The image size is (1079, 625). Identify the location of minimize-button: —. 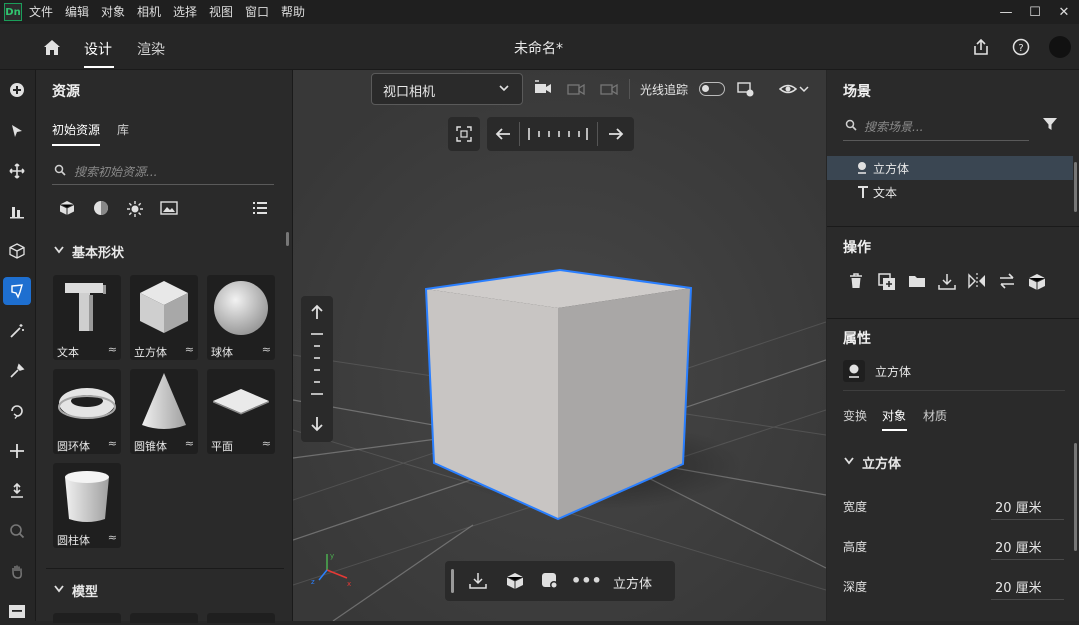
(1006, 12).